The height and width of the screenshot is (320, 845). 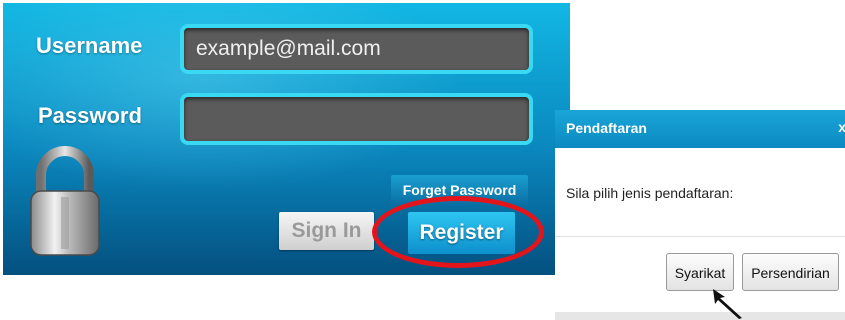 What do you see at coordinates (727, 304) in the screenshot?
I see `arrow-cursor-icon` at bounding box center [727, 304].